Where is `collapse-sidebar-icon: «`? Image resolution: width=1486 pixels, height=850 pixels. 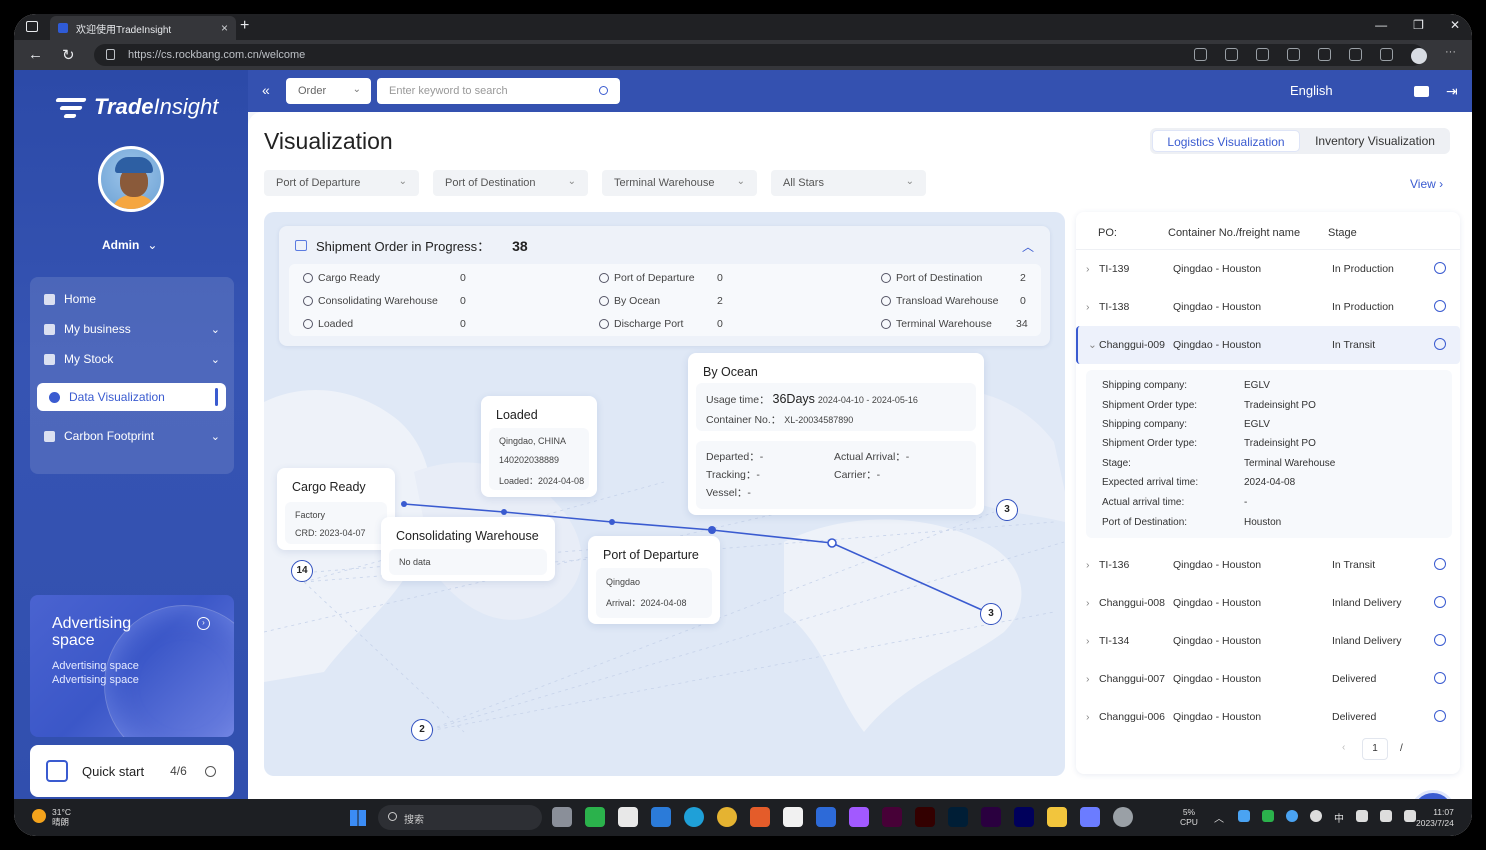 collapse-sidebar-icon: « is located at coordinates (266, 90).